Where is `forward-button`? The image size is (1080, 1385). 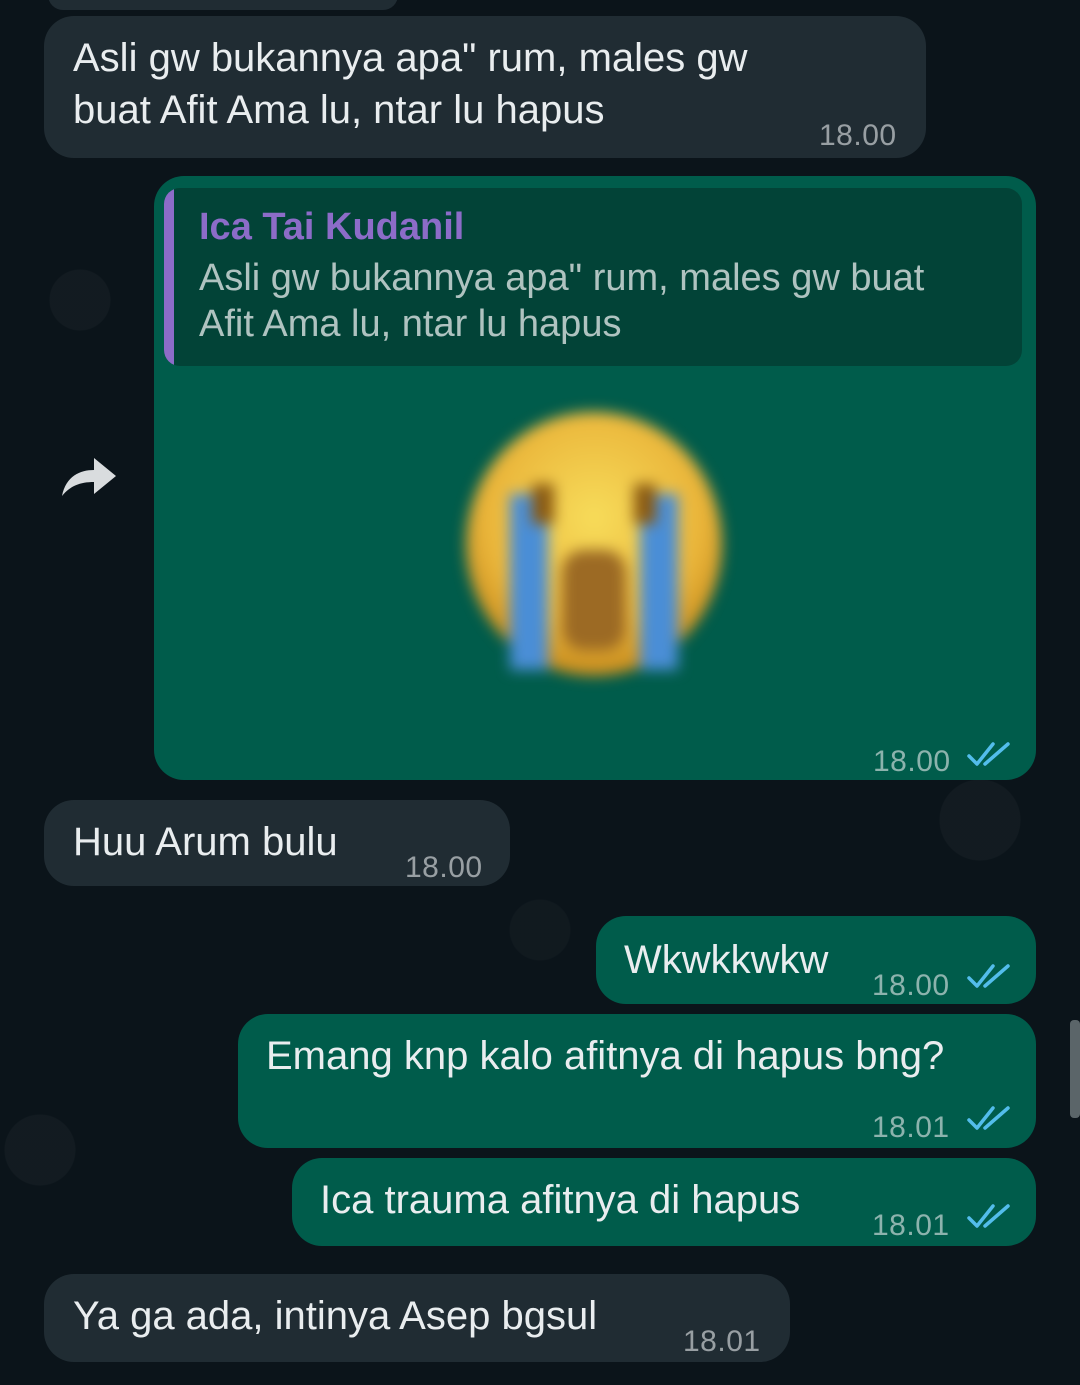
forward-button is located at coordinates (88, 476).